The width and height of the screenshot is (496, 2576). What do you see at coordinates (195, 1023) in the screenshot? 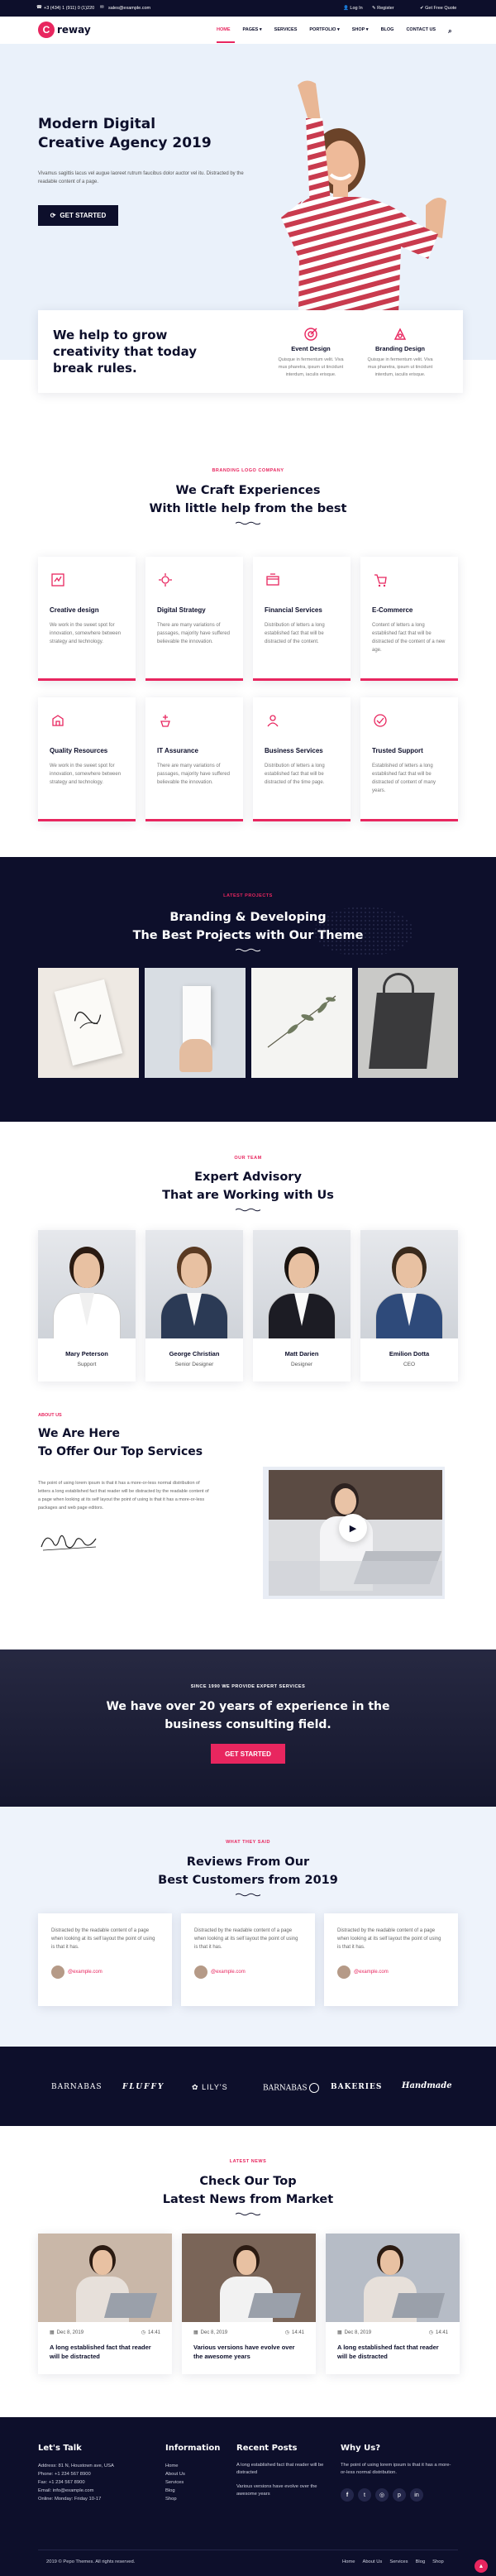
I see `project-image-carton` at bounding box center [195, 1023].